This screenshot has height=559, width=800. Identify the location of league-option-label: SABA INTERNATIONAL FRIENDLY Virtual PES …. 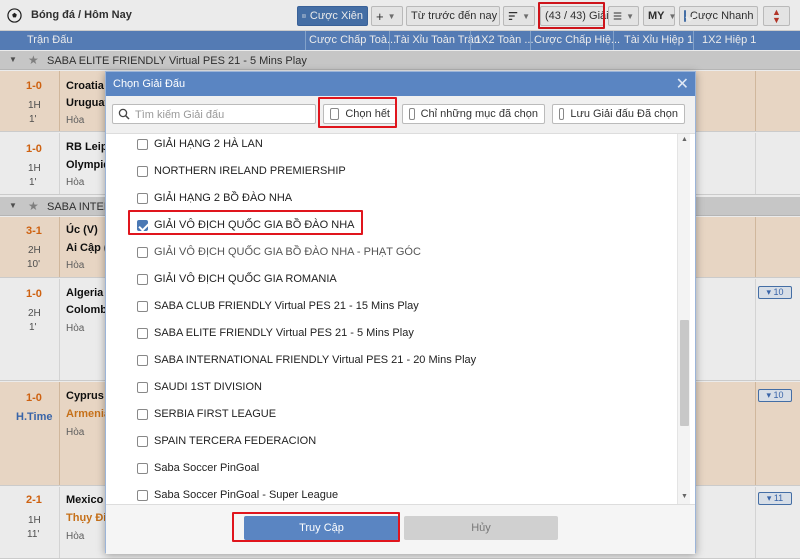
(315, 360).